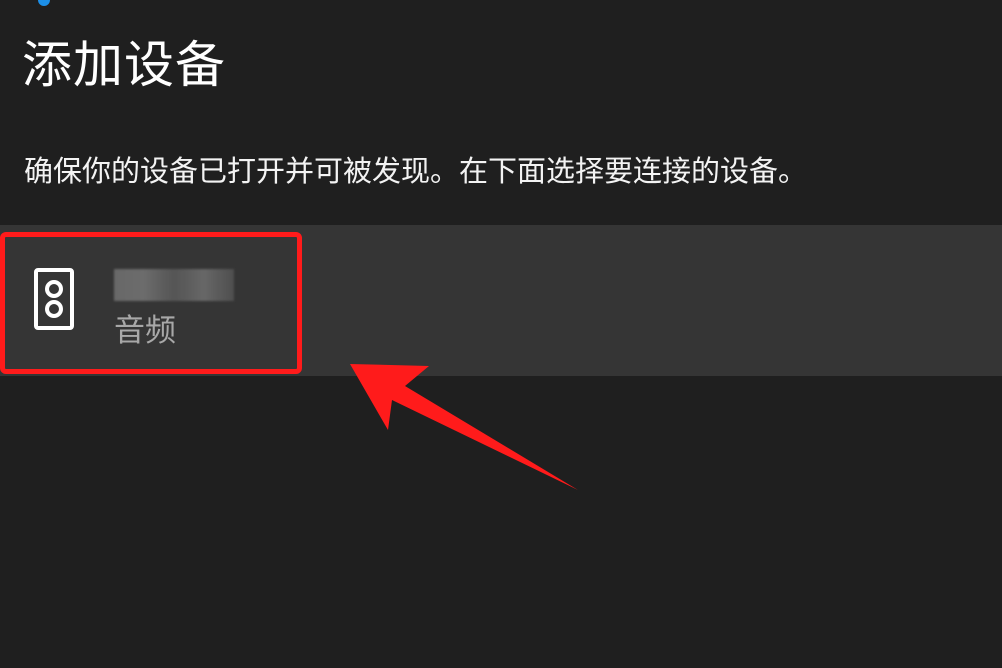 This screenshot has width=1002, height=668. What do you see at coordinates (416, 171) in the screenshot?
I see `instruction-text: 确保你的设备已打开并可被发现。在下面选择要连接的设备。` at bounding box center [416, 171].